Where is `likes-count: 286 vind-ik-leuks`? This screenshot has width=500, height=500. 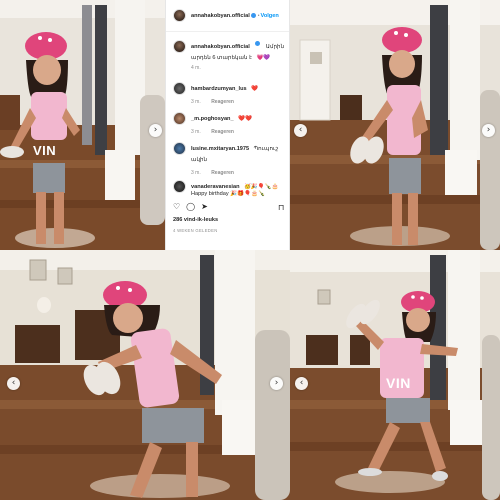 likes-count: 286 vind-ik-leuks is located at coordinates (195, 220).